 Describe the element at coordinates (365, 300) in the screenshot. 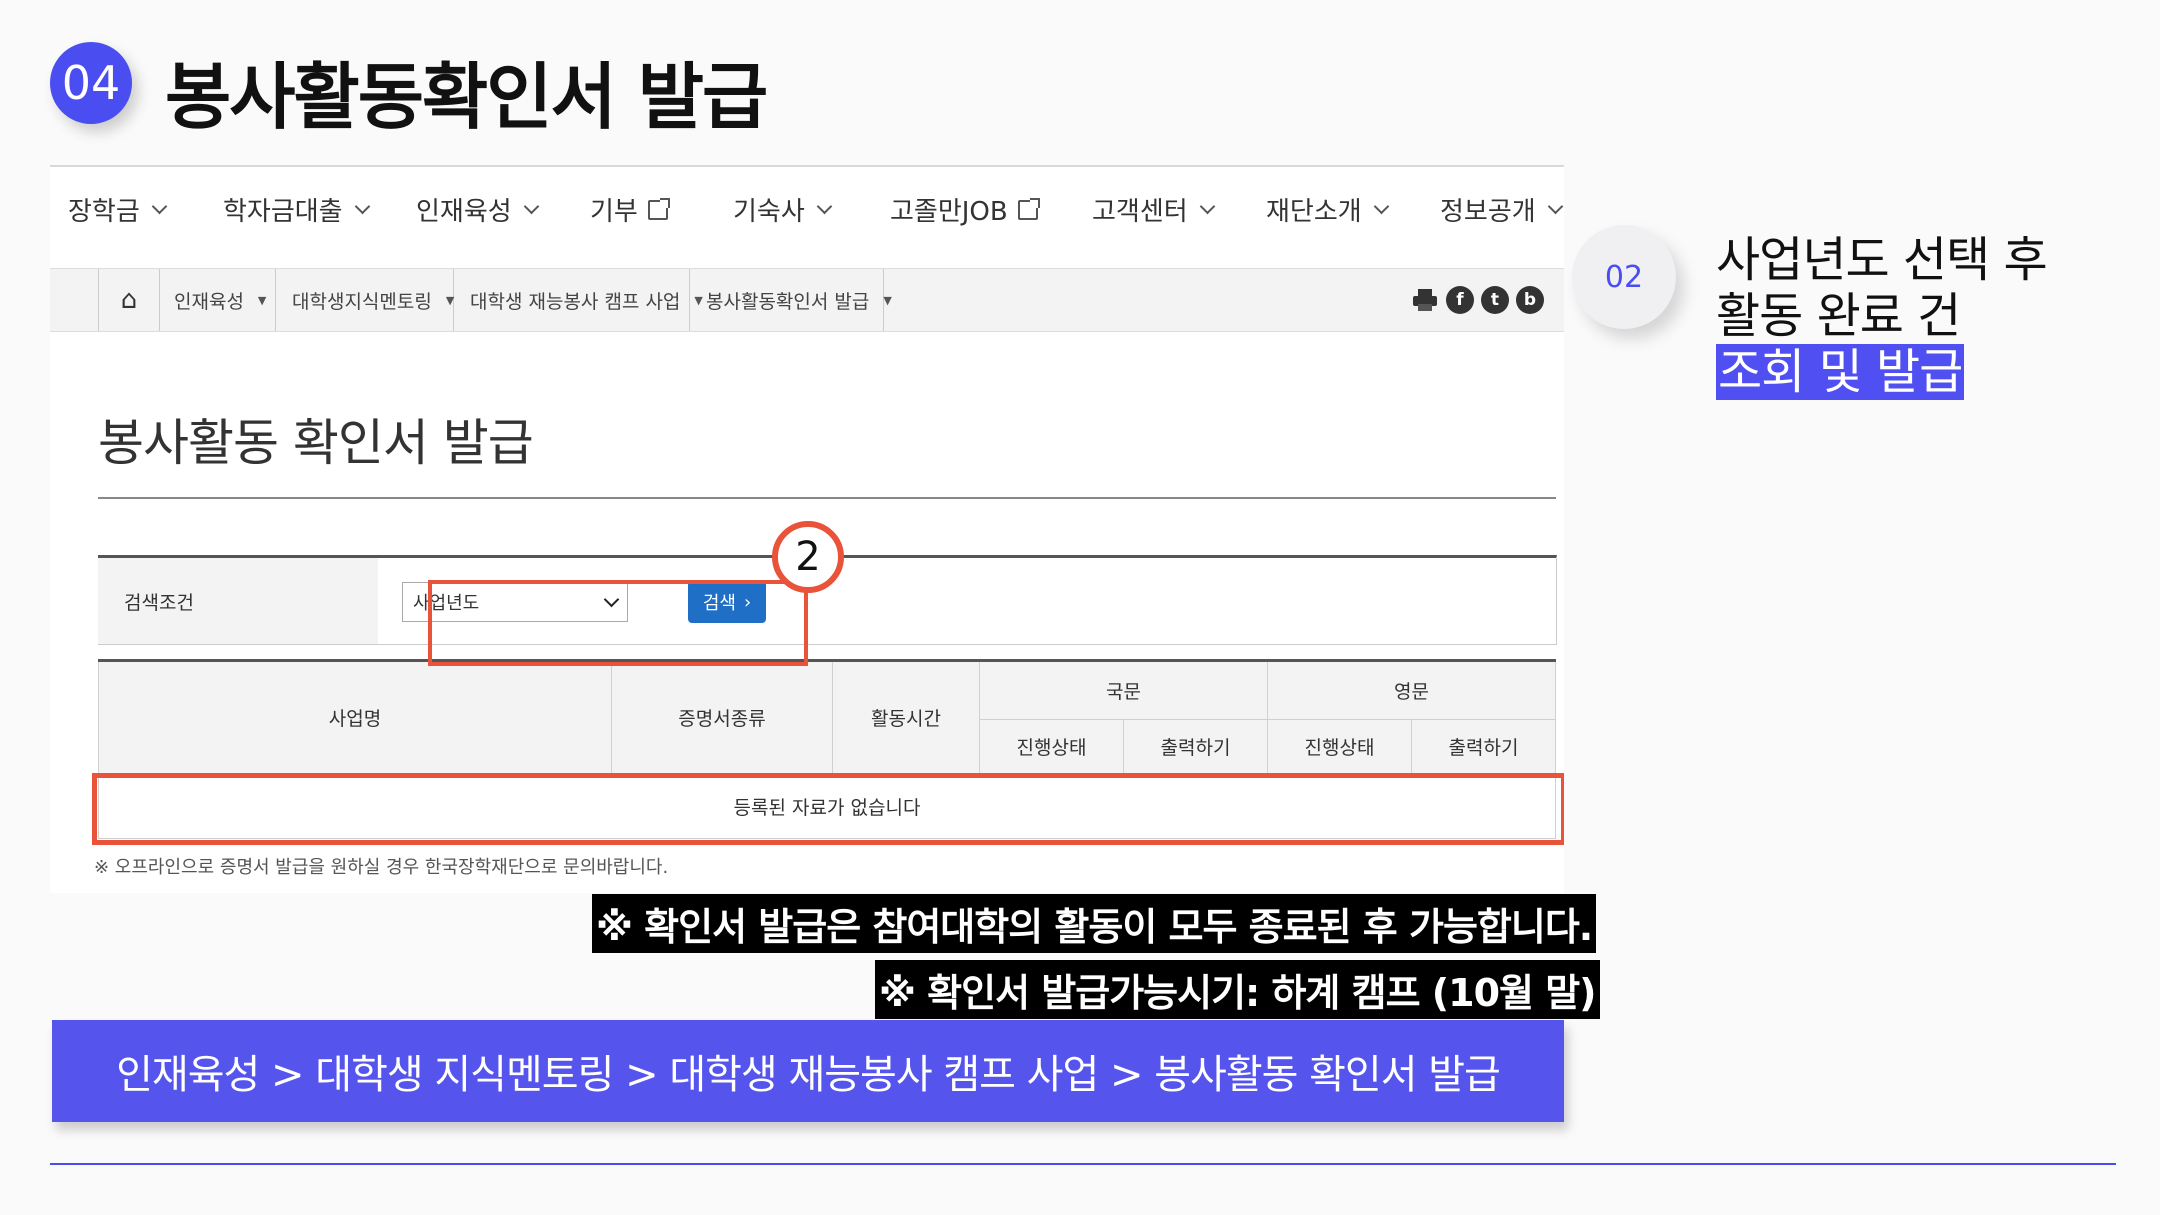

I see `breadcrumb-item-mentoring: 대학생지식멘토링 ▼` at that location.